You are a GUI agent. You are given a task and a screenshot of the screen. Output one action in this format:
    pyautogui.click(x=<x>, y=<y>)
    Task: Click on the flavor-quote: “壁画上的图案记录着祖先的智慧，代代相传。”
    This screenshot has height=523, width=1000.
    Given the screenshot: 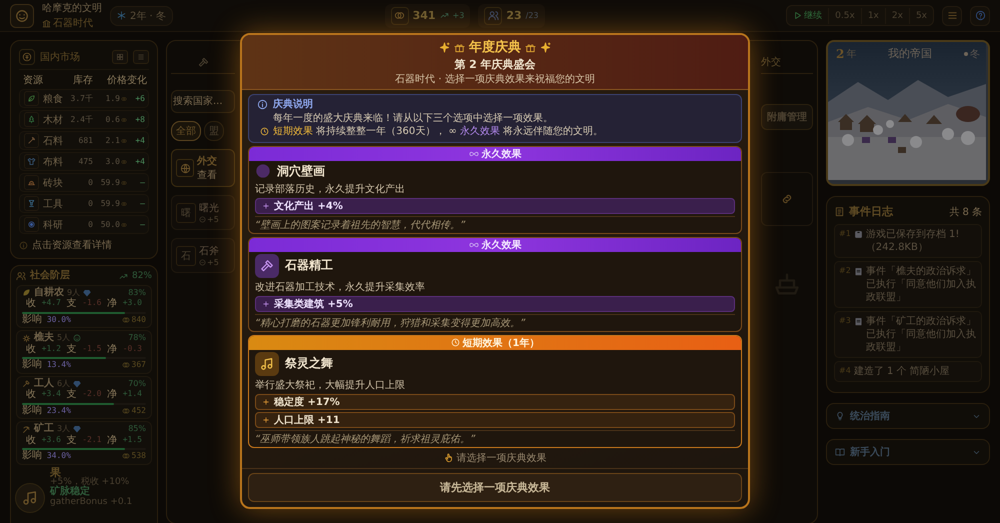 What is the action you would take?
    pyautogui.click(x=495, y=224)
    